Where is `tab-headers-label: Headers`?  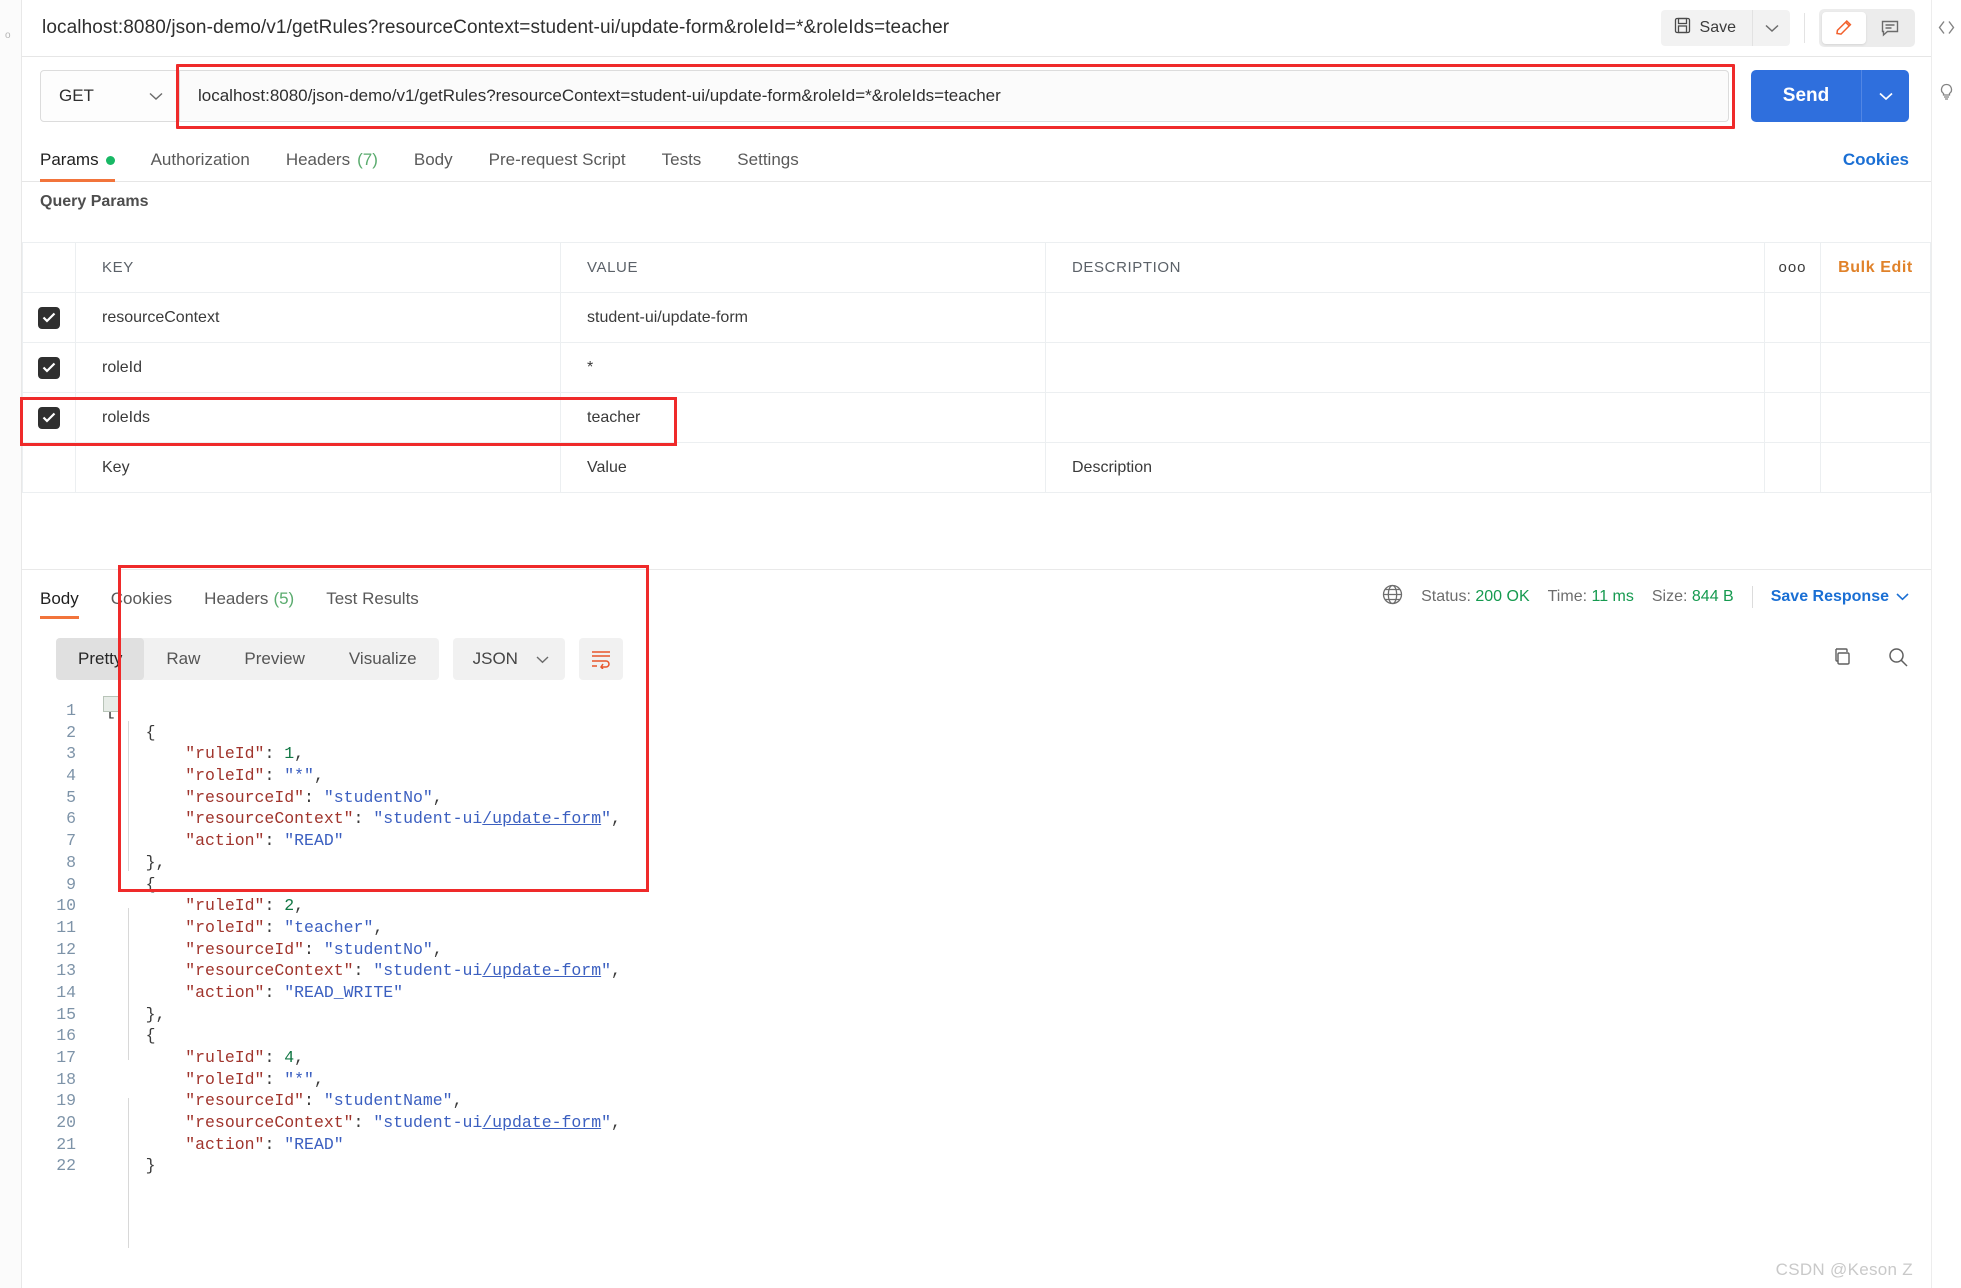
tab-headers-label: Headers is located at coordinates (318, 159).